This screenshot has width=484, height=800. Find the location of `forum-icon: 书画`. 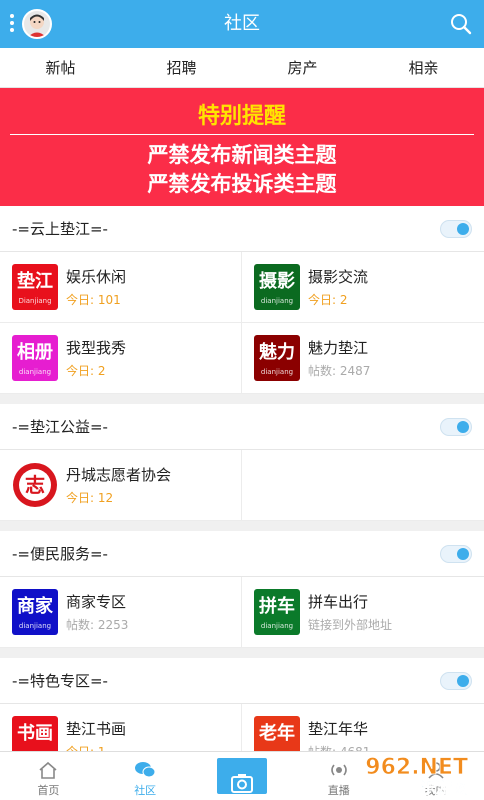

forum-icon: 书画 is located at coordinates (35, 733).